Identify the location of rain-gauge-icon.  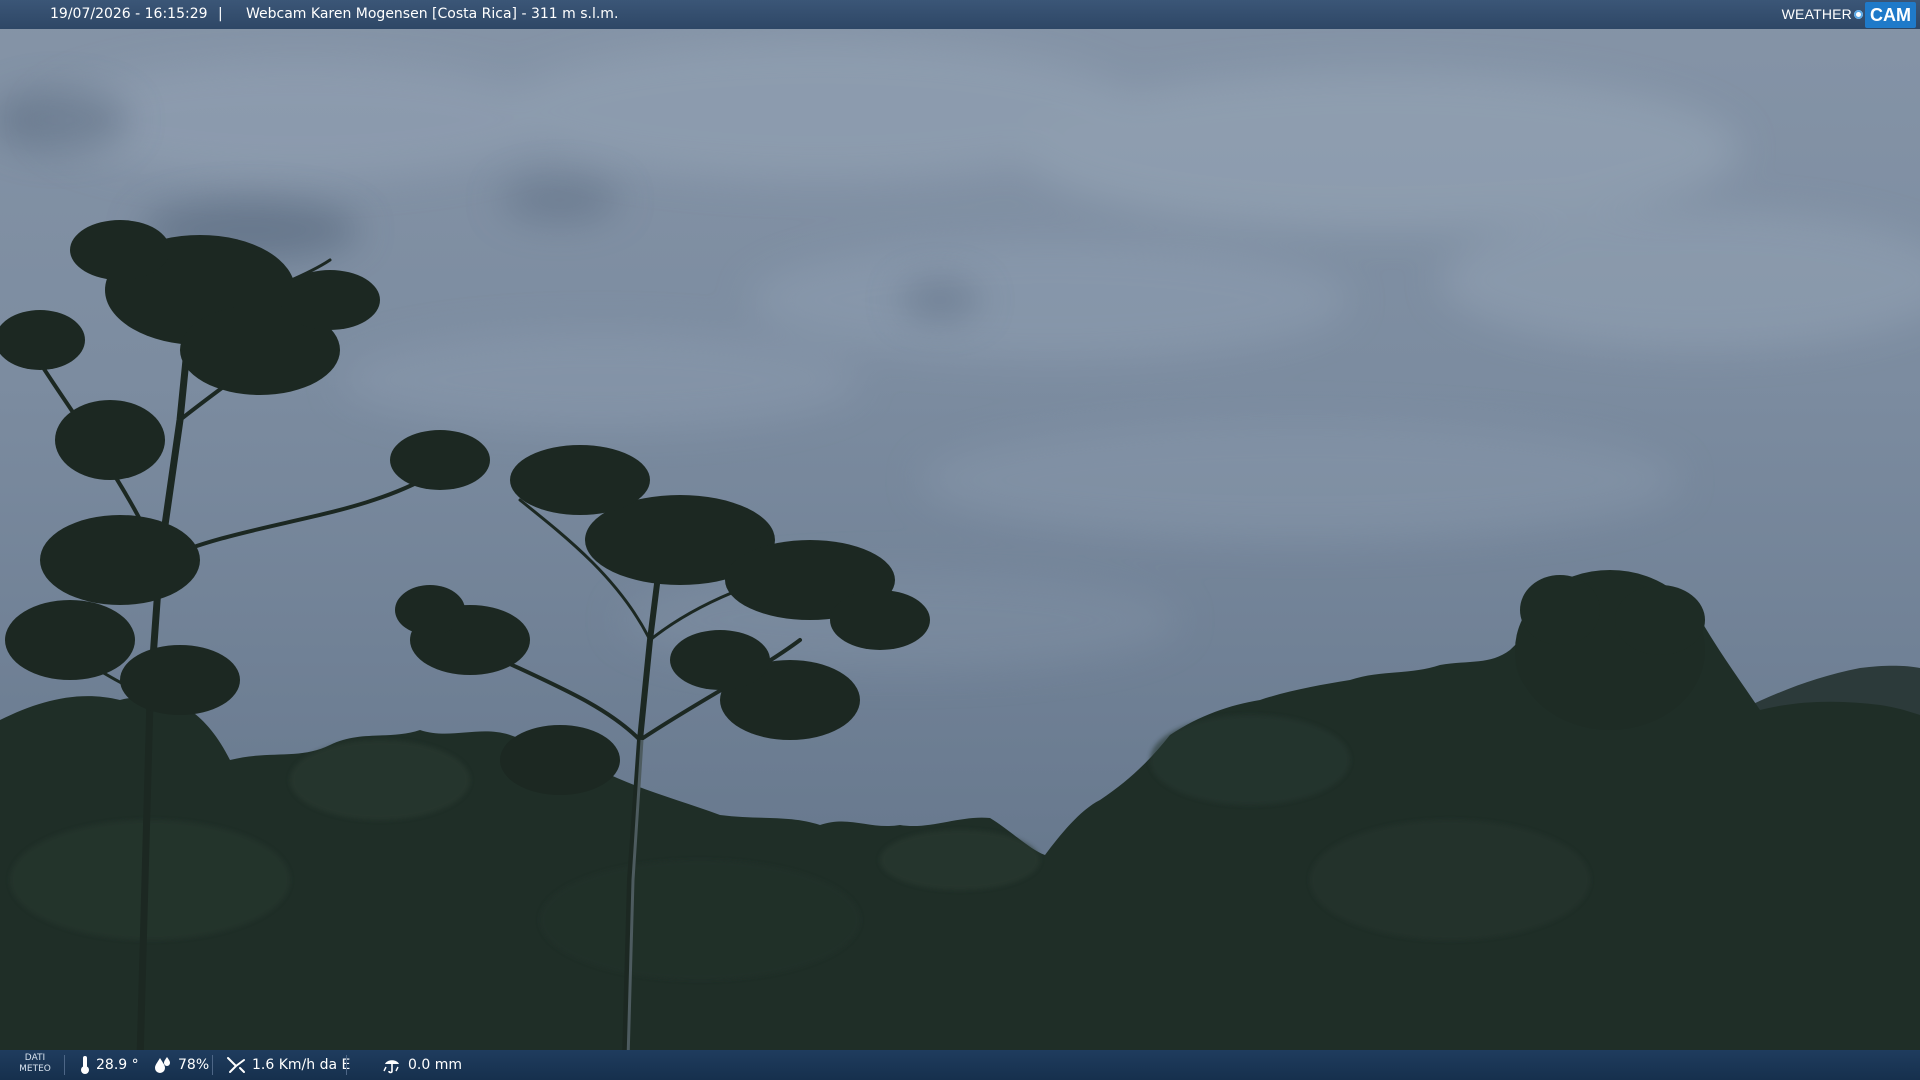
(391, 1067).